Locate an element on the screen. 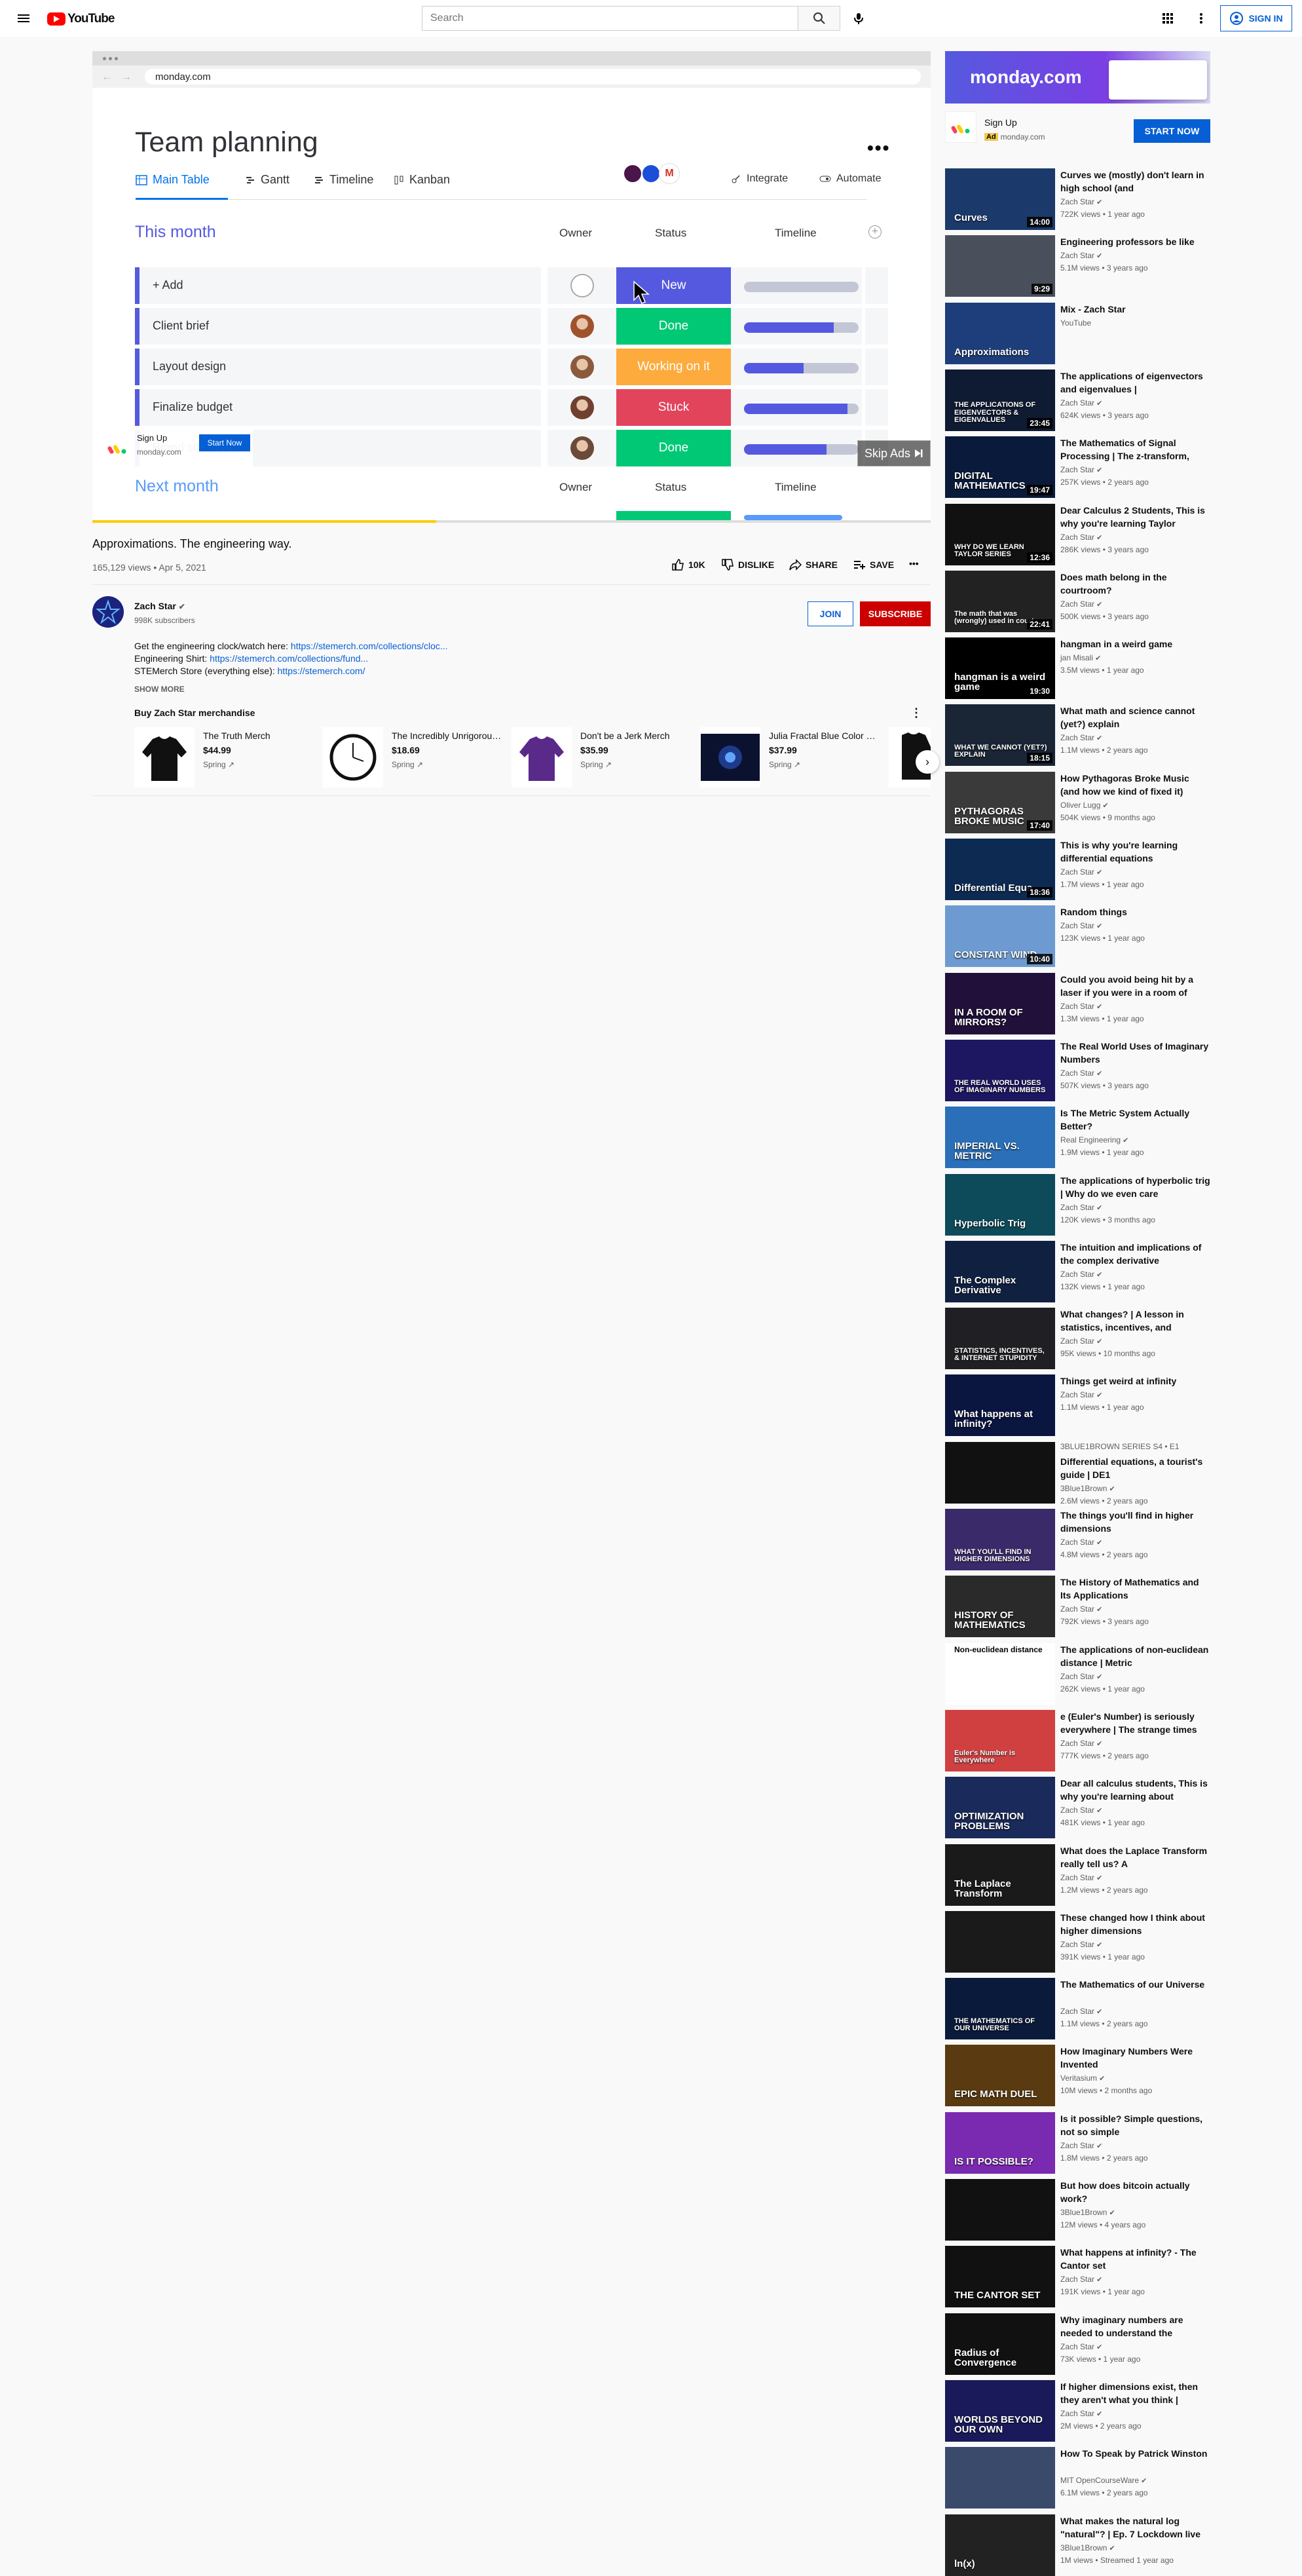 The width and height of the screenshot is (1302, 2576). video-thumbnail: WHY DO WE LEARN TAYLOR SERIES 12:36 is located at coordinates (1000, 534).